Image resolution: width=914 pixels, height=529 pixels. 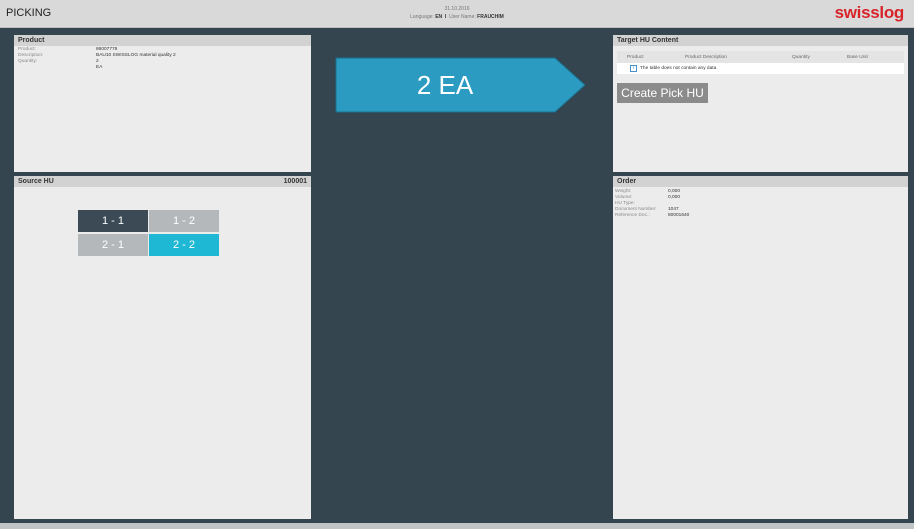 What do you see at coordinates (162, 68) in the screenshot?
I see `unit-row: EA` at bounding box center [162, 68].